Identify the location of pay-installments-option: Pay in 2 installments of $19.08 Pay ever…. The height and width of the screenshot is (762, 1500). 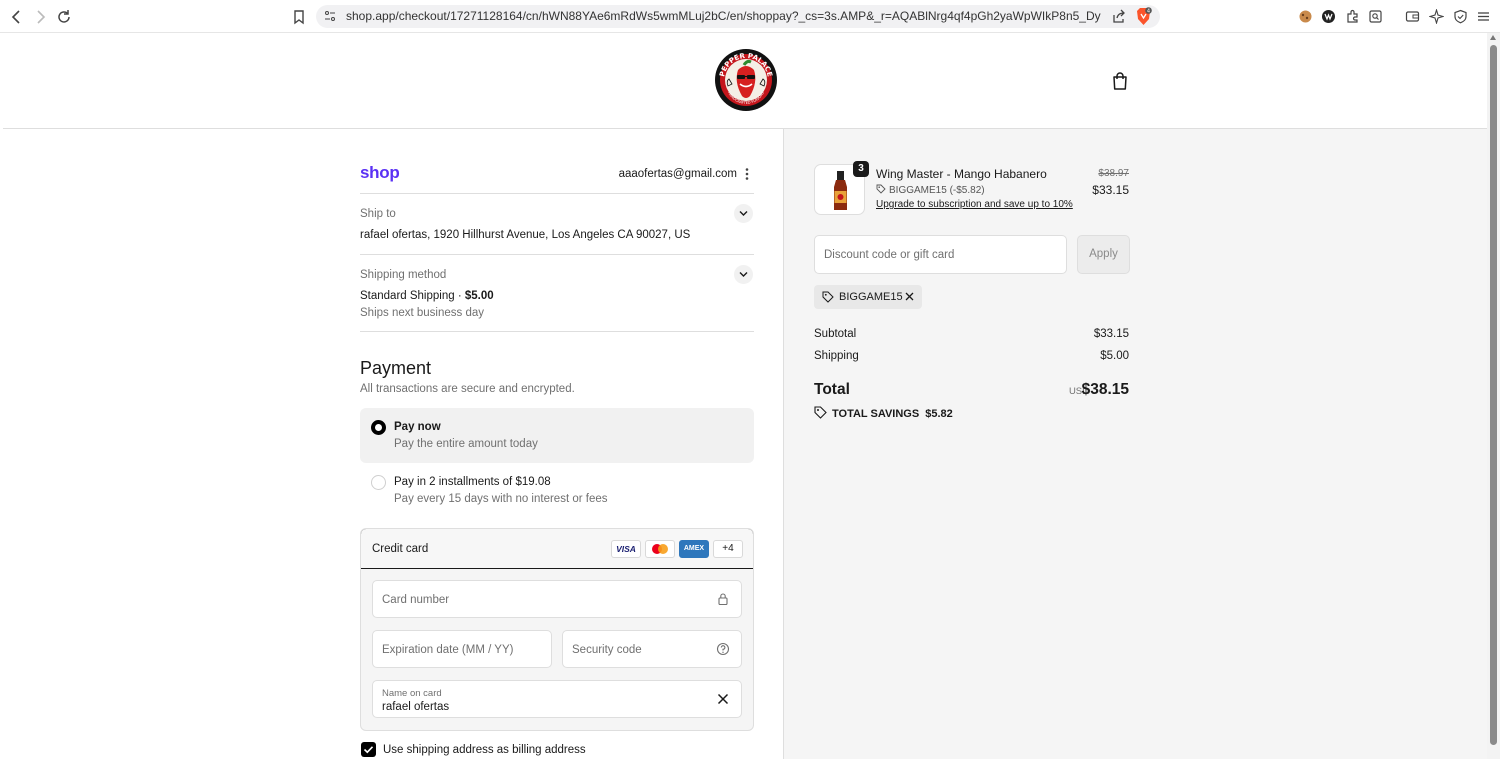
(557, 490).